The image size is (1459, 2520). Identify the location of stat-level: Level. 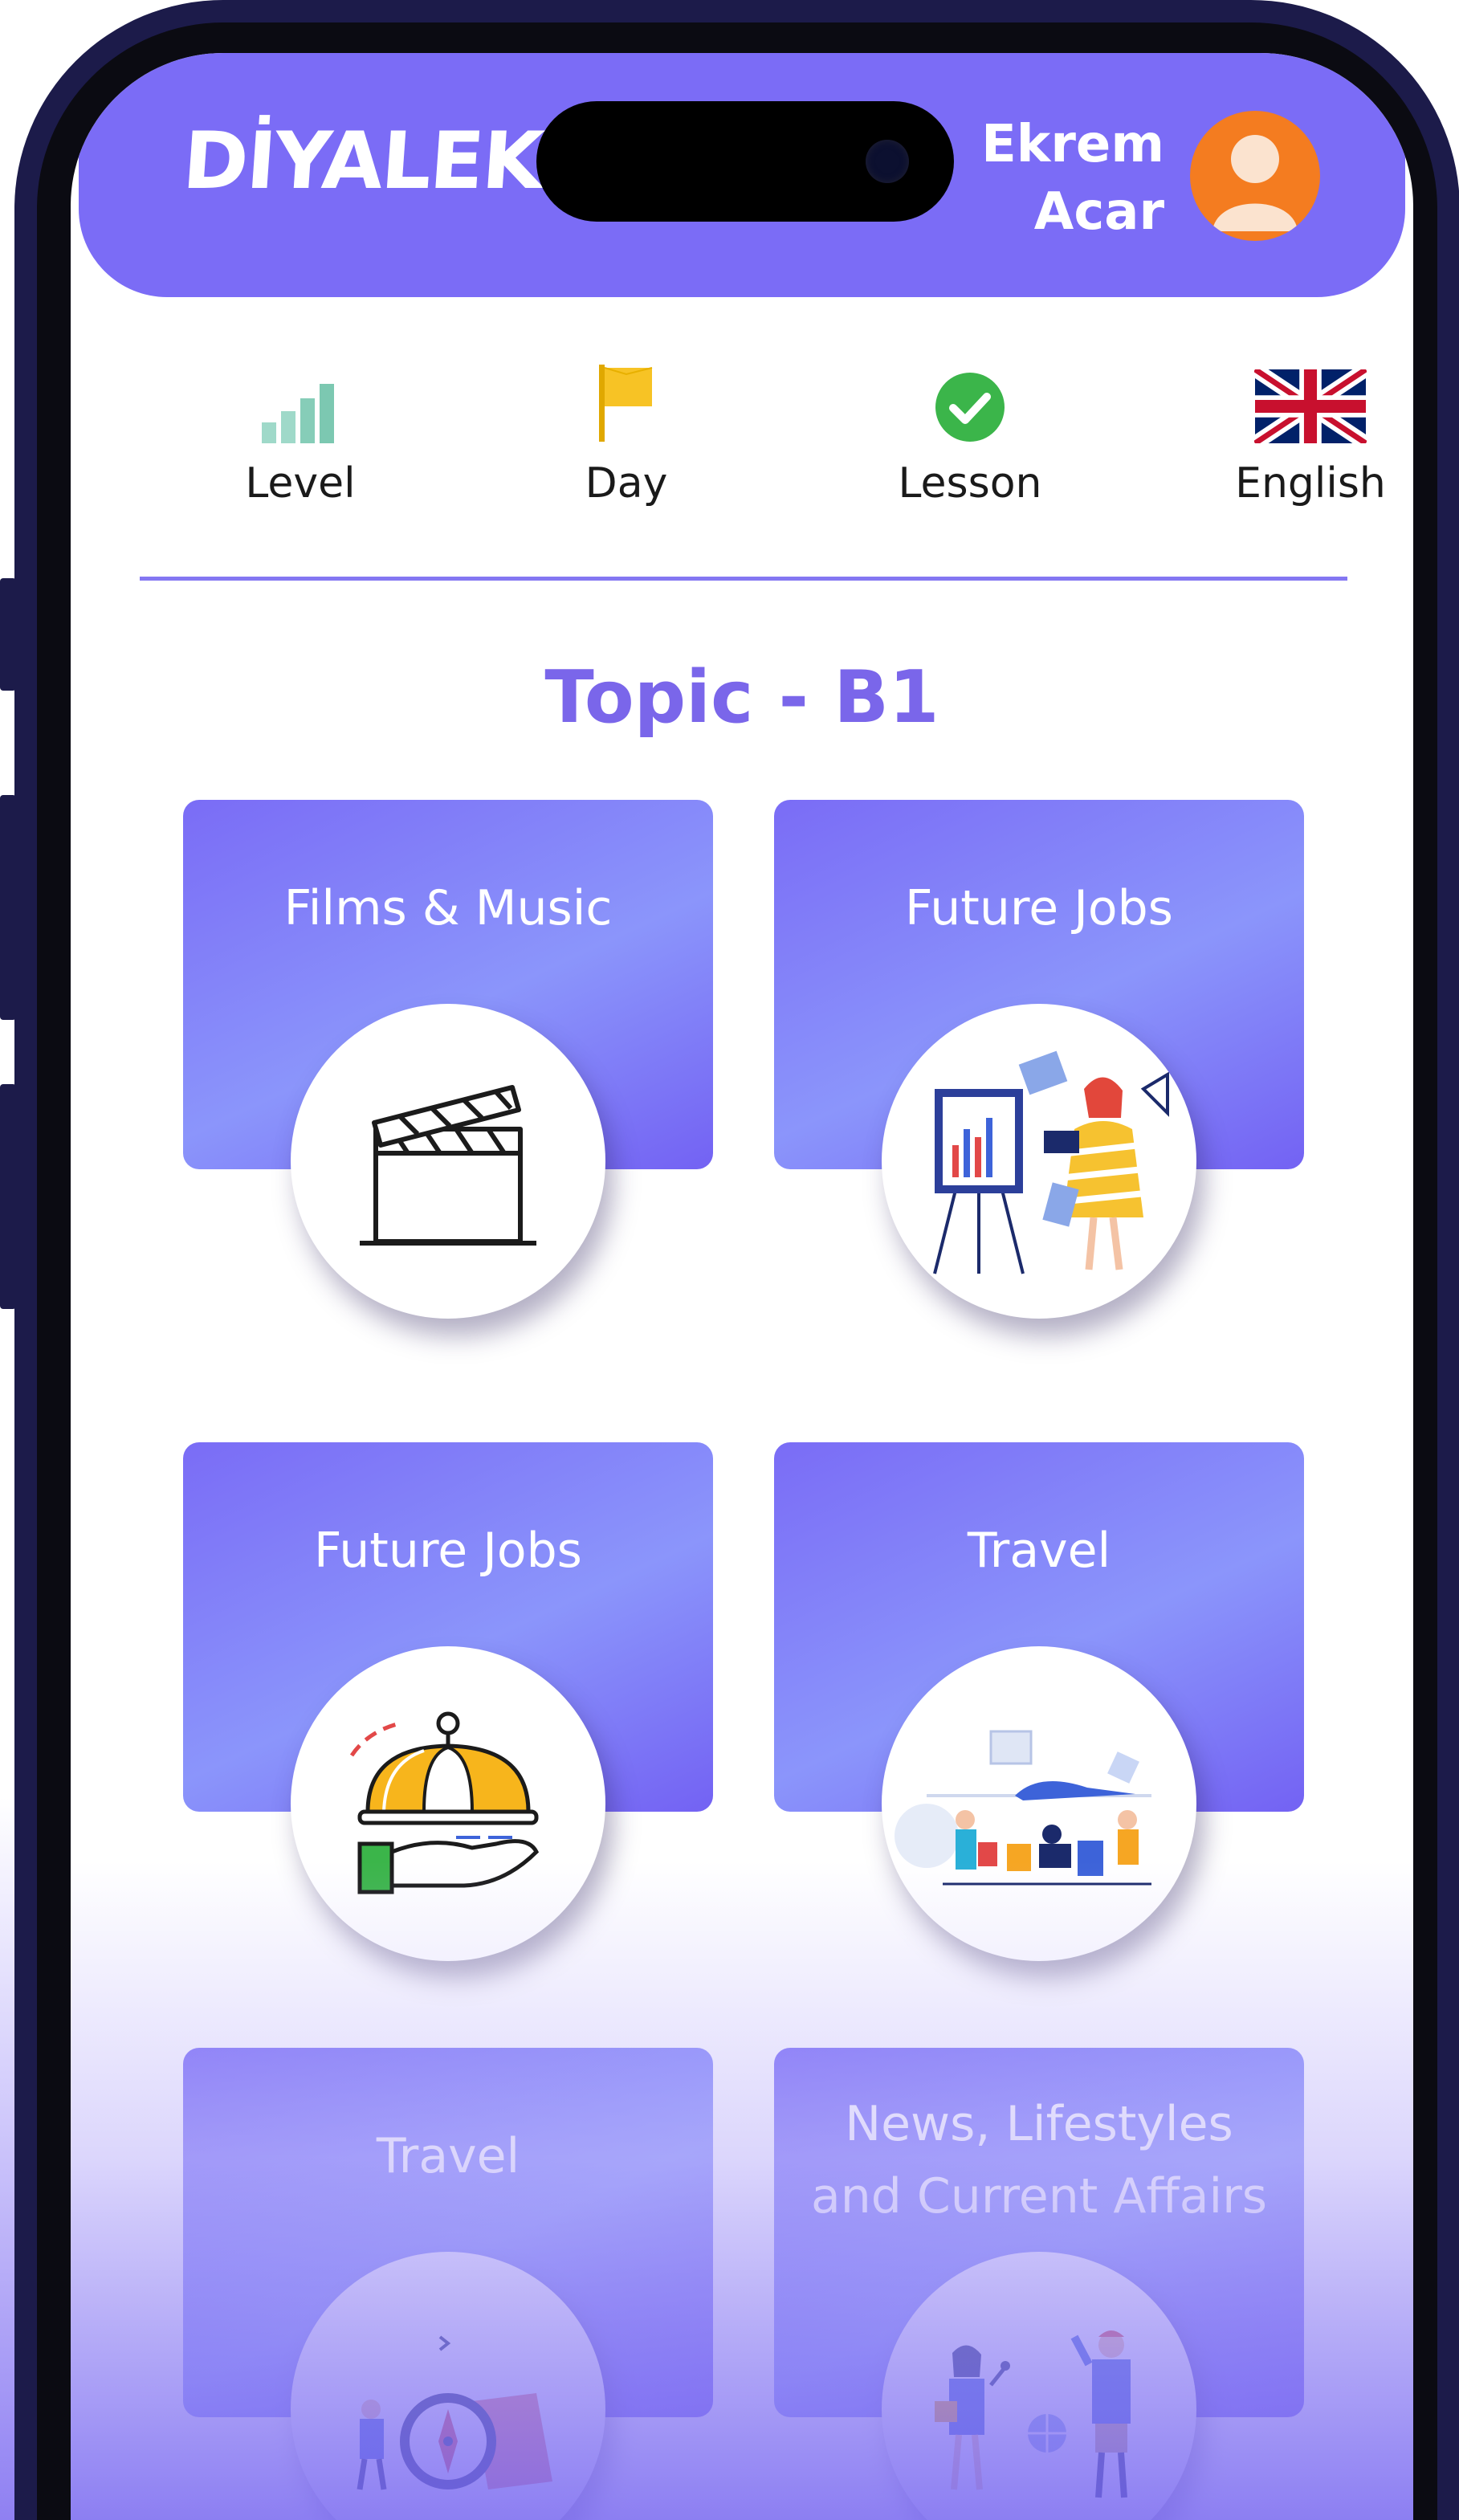
(300, 437).